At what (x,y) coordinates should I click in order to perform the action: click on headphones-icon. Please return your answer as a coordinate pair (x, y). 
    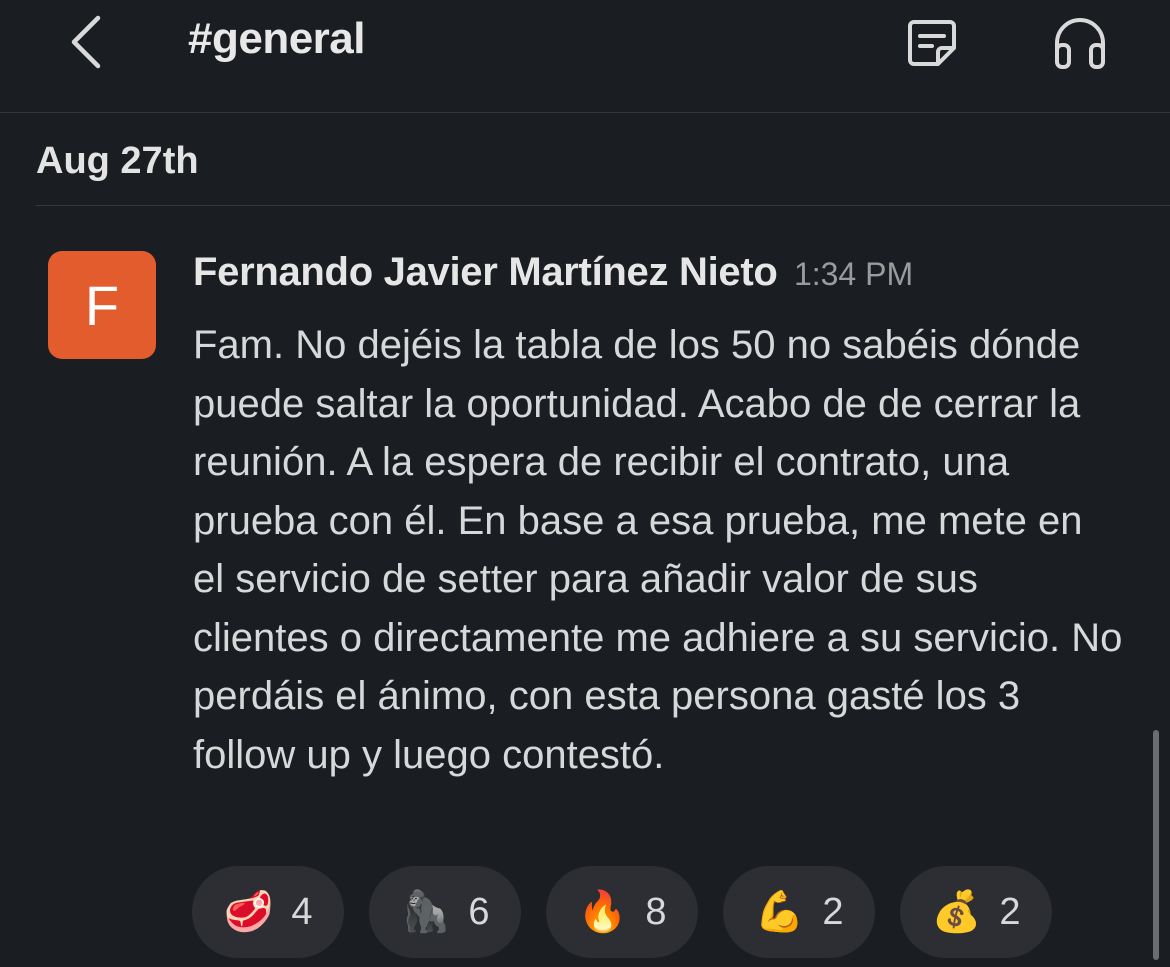
    Looking at the image, I should click on (1080, 43).